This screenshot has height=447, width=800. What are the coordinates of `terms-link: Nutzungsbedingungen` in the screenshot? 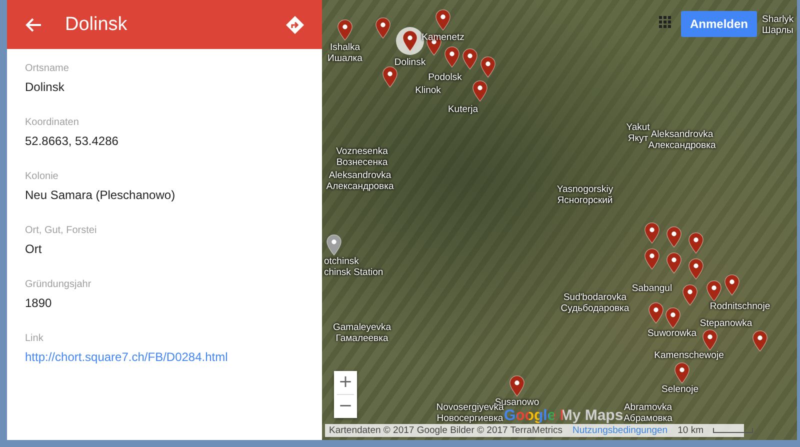 It's located at (620, 430).